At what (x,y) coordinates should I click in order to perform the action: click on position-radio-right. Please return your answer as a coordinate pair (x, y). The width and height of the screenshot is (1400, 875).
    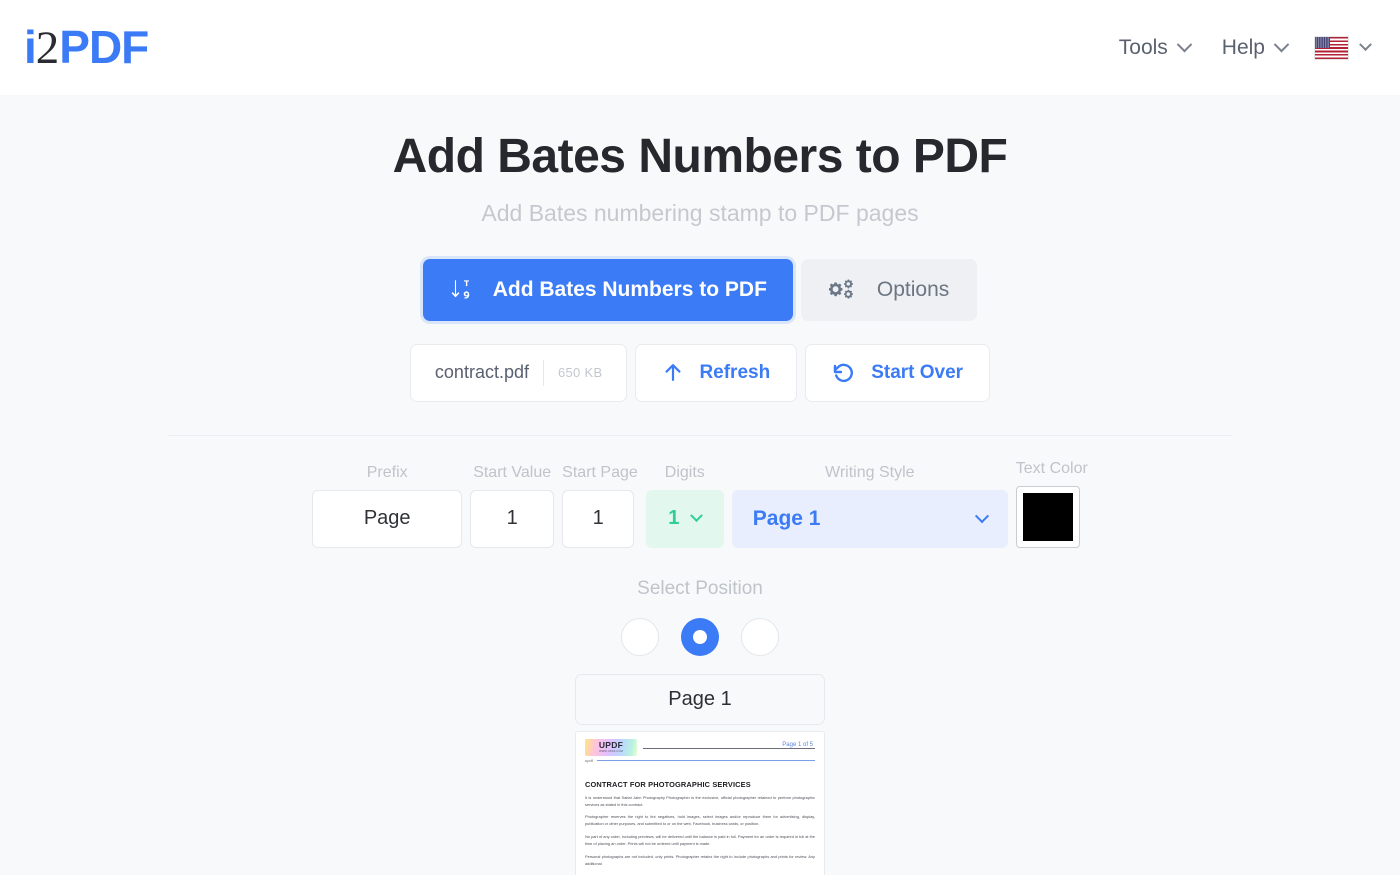
    Looking at the image, I should click on (760, 636).